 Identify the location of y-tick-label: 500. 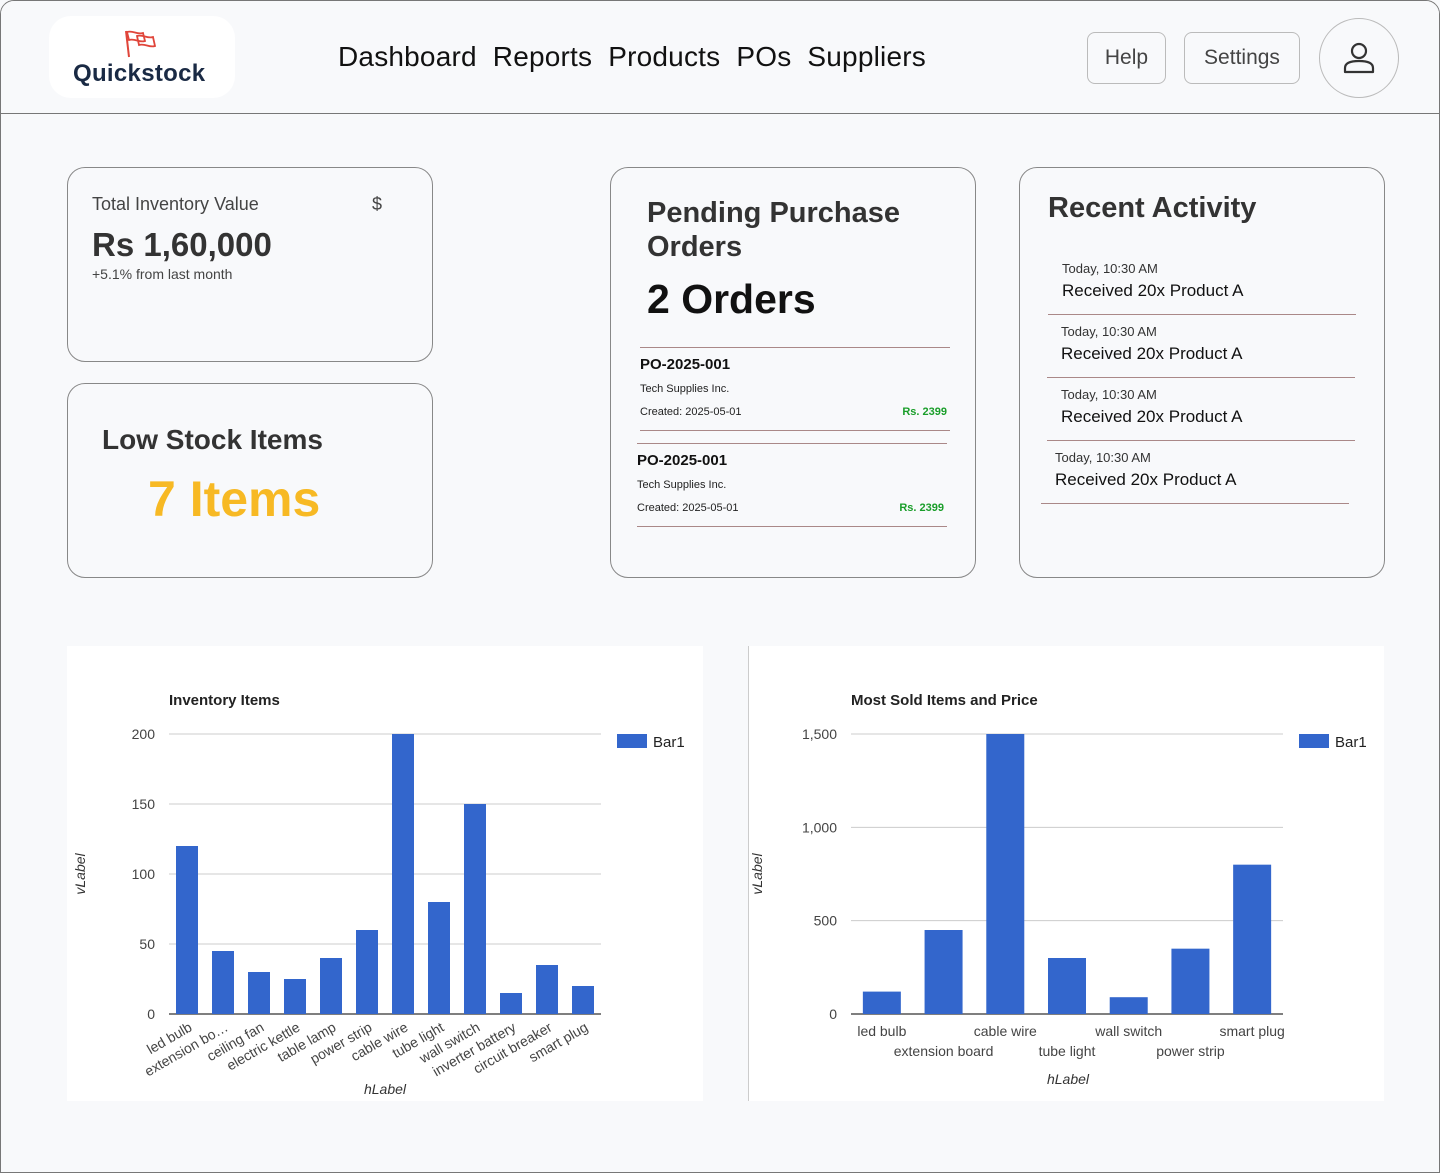
(826, 921).